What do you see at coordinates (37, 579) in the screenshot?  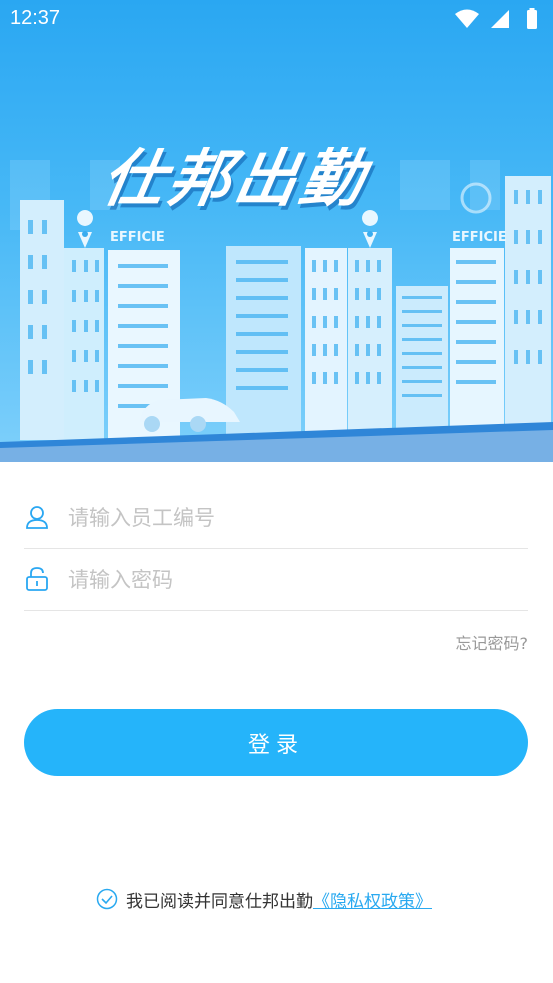 I see `lock-icon` at bounding box center [37, 579].